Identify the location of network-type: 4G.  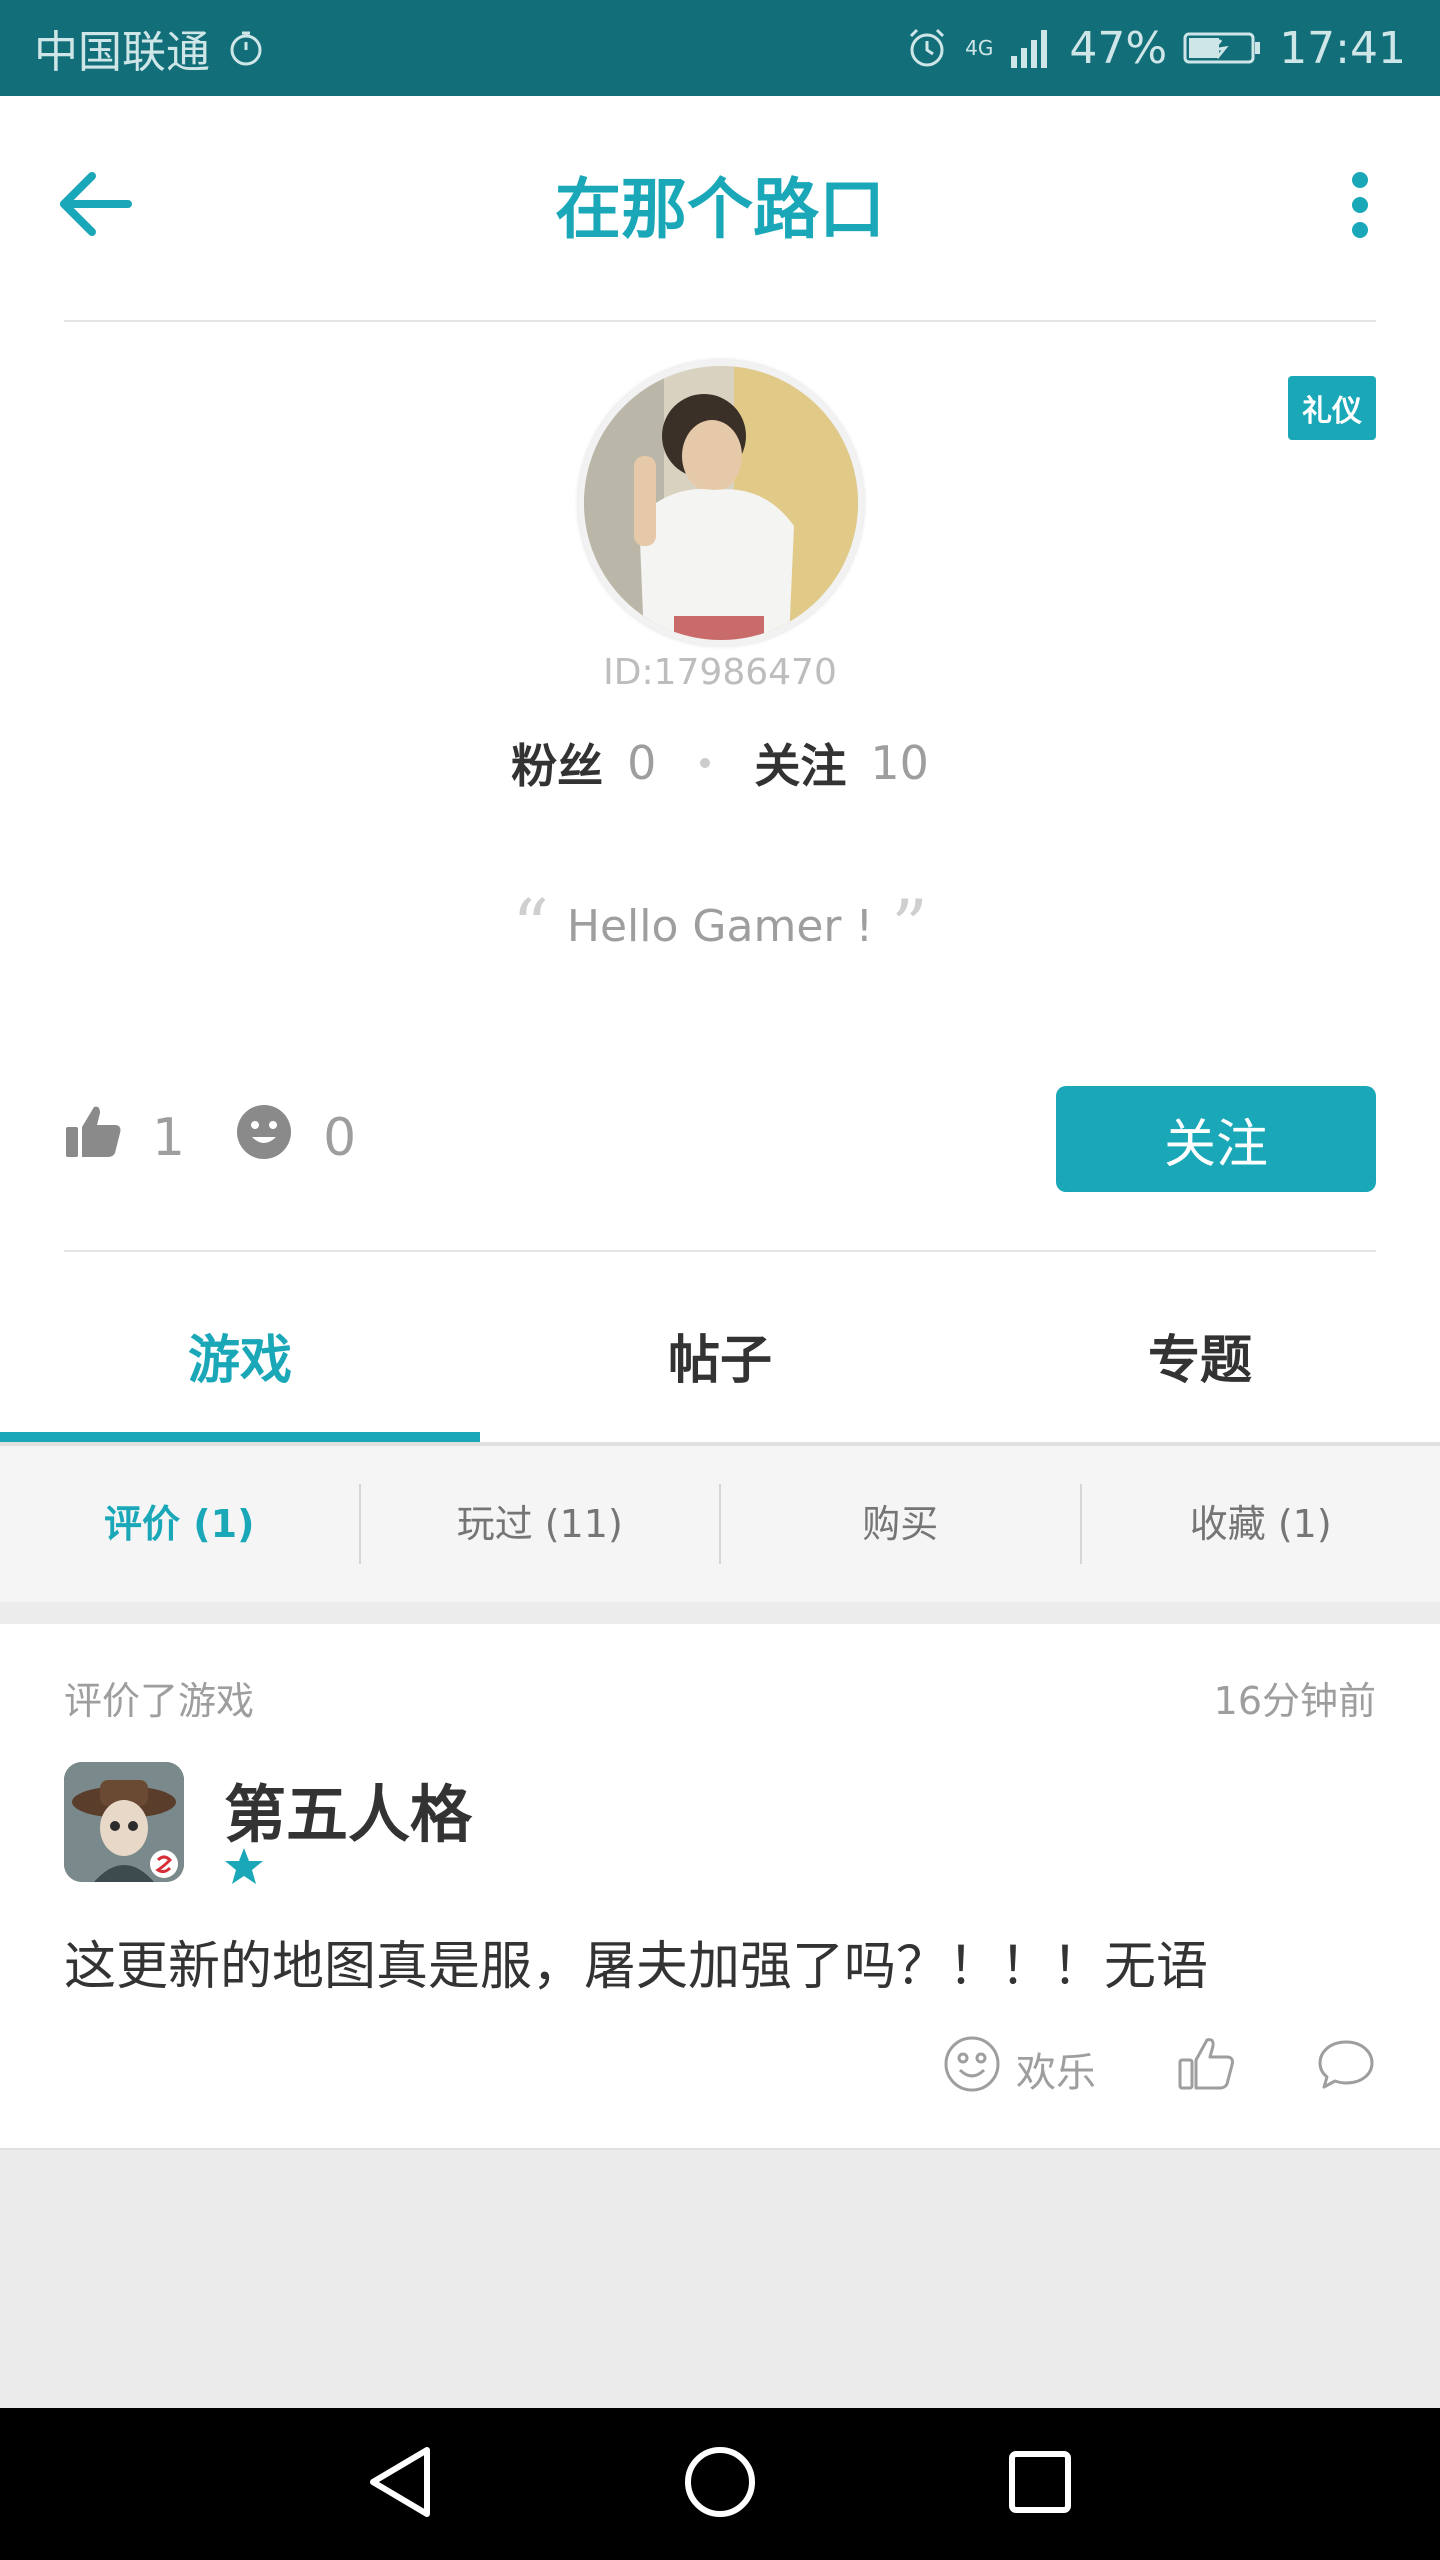
(979, 48).